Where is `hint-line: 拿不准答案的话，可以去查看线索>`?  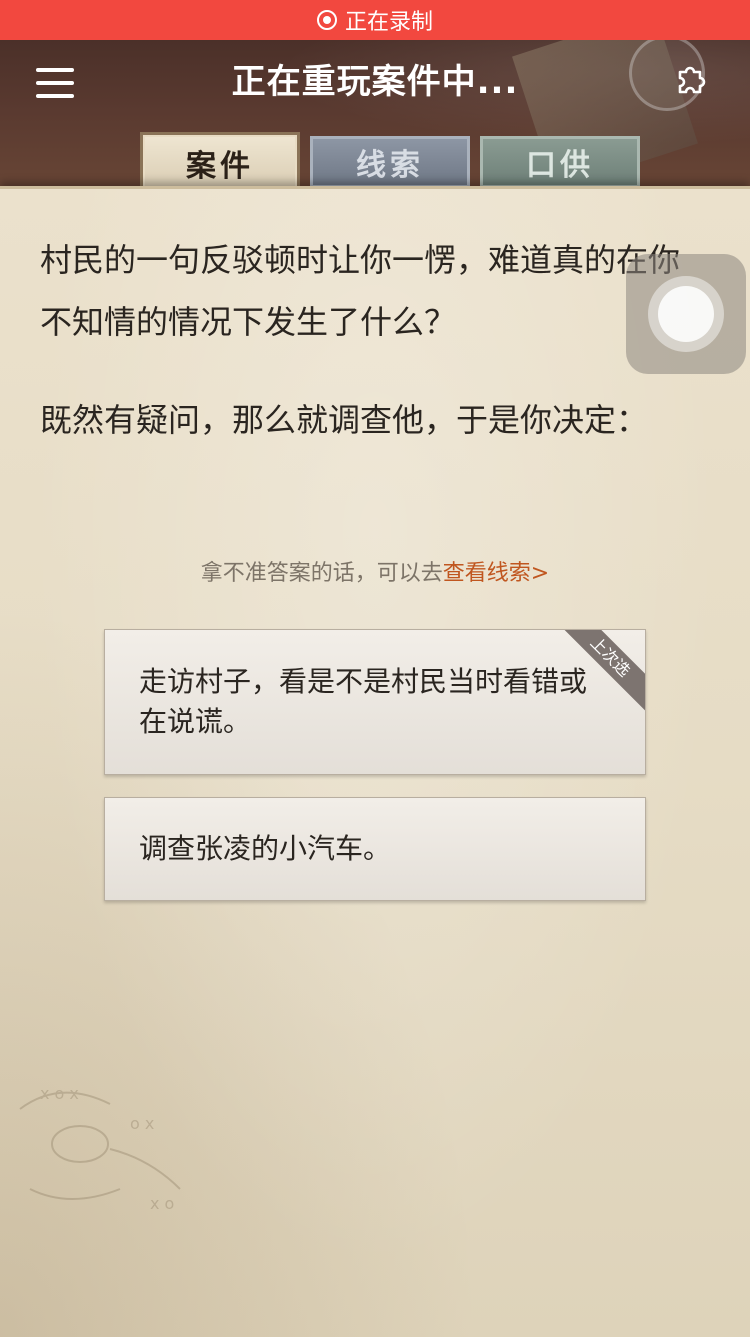
hint-line: 拿不准答案的话，可以去查看线索> is located at coordinates (375, 571).